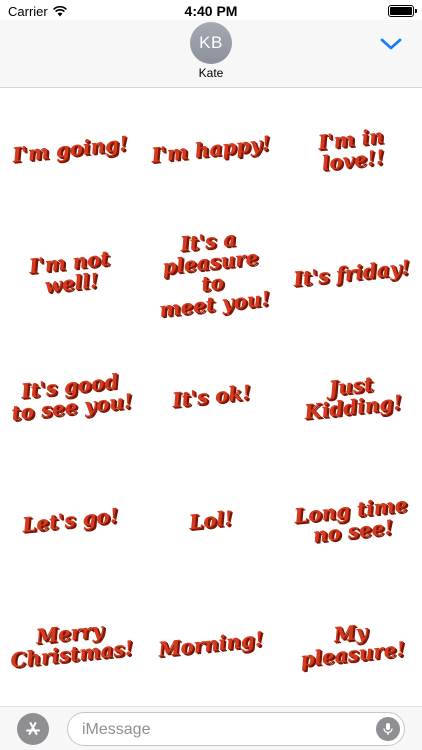 Image resolution: width=422 pixels, height=750 pixels. What do you see at coordinates (222, 730) in the screenshot?
I see `message-input` at bounding box center [222, 730].